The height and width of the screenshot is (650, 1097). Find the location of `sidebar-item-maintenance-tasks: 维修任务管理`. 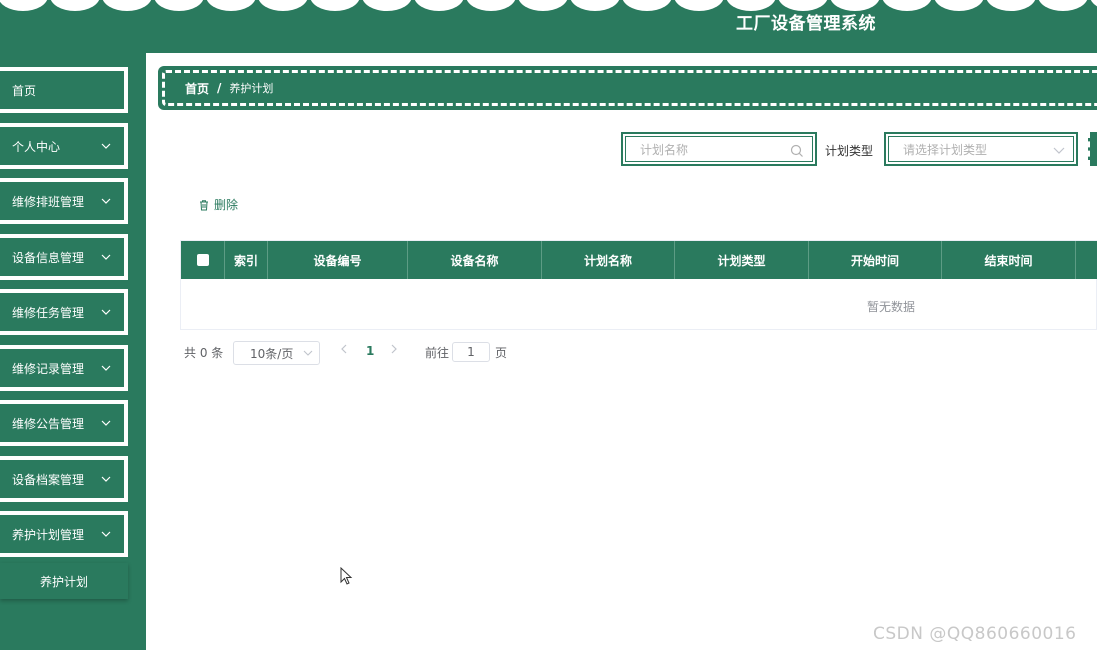

sidebar-item-maintenance-tasks: 维修任务管理 is located at coordinates (64, 312).